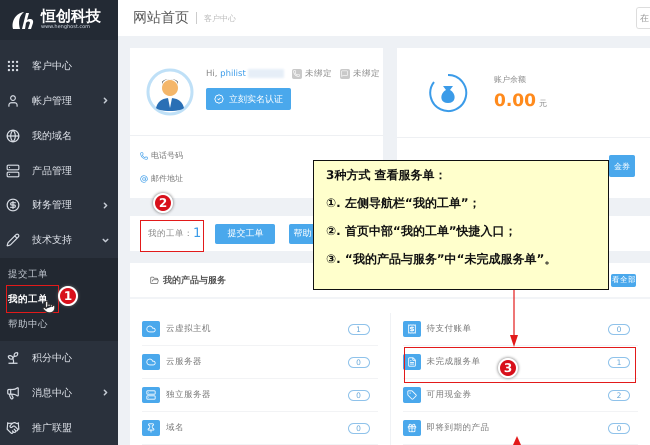 The width and height of the screenshot is (650, 445). I want to click on product-link: 未完成服务单, so click(453, 362).